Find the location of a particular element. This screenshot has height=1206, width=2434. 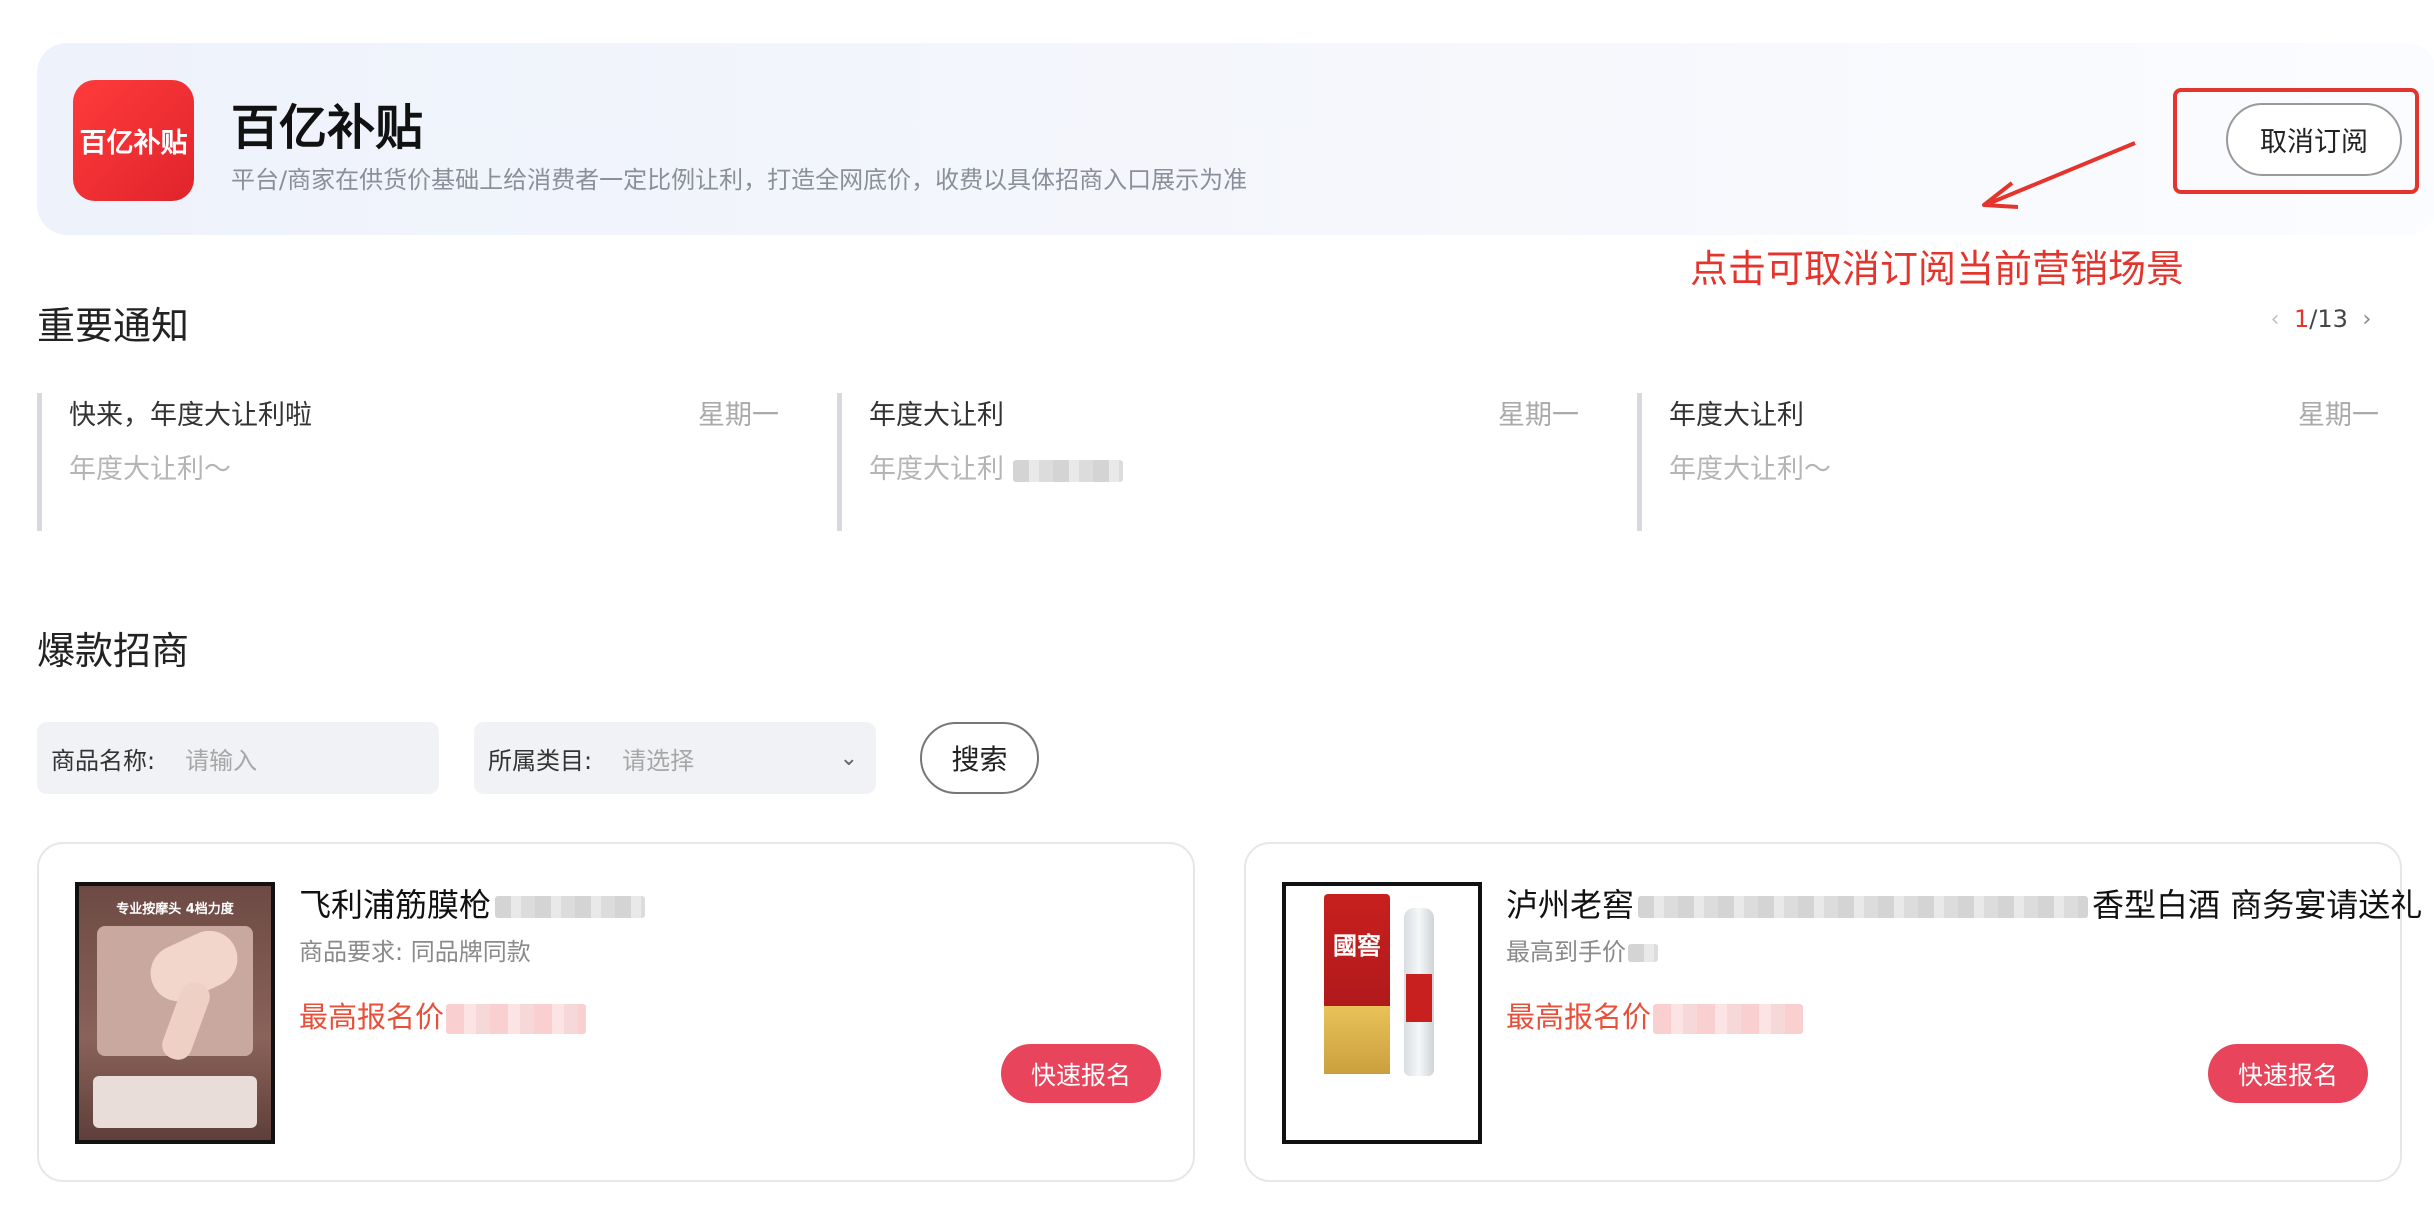

liquor-bottle-image: 國窖 is located at coordinates (1382, 1013).